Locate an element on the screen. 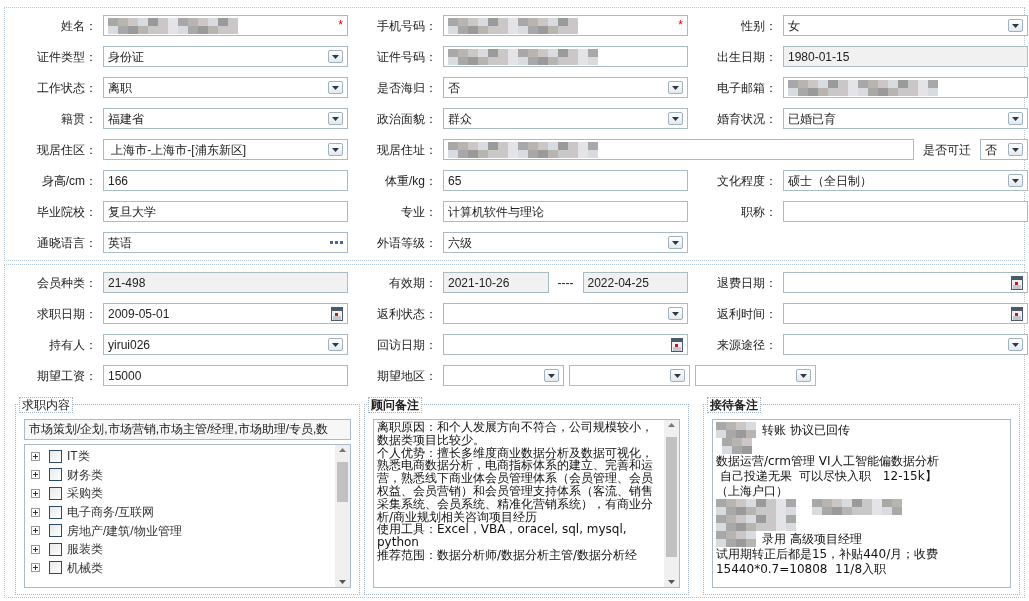 This screenshot has width=1029, height=601. job-intent-field: 市场策划/企划,市场营销,市场主管/经理,市场助理/专员,数 is located at coordinates (187, 429).